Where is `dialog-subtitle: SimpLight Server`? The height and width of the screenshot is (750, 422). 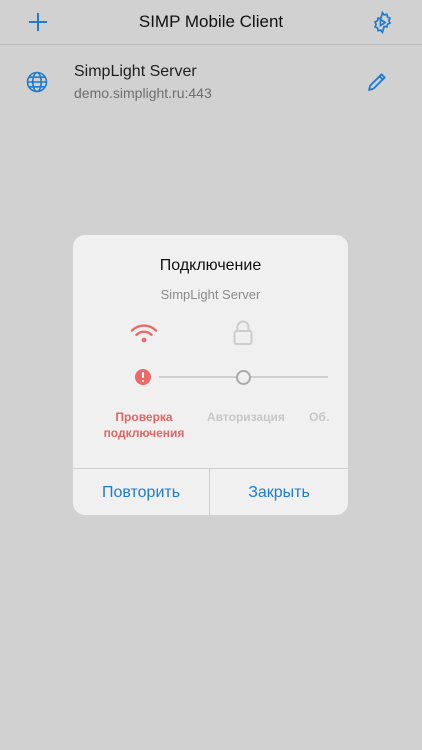
dialog-subtitle: SimpLight Server is located at coordinates (210, 294).